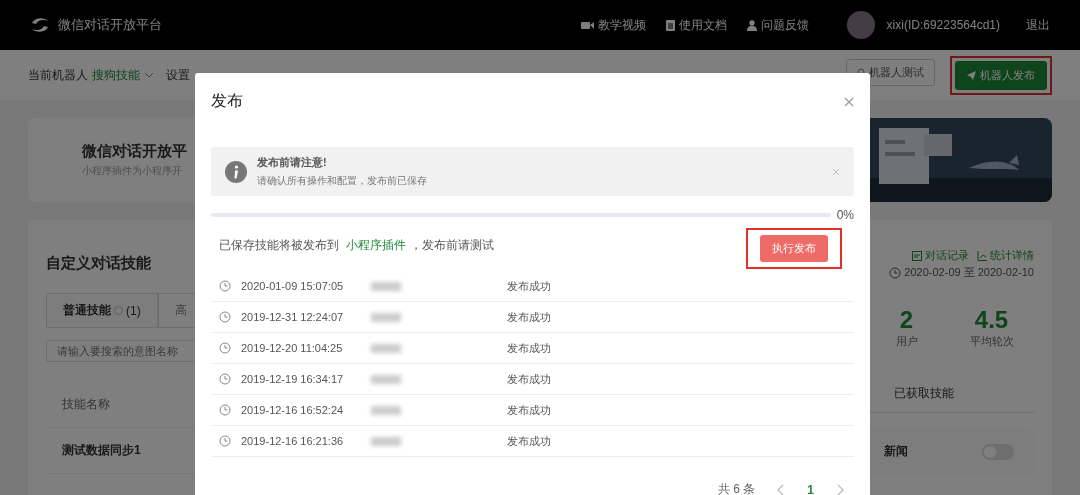 The width and height of the screenshot is (1080, 495). Describe the element at coordinates (342, 181) in the screenshot. I see `notice-text: 请确认所有操作和配置，发布前已保存` at that location.